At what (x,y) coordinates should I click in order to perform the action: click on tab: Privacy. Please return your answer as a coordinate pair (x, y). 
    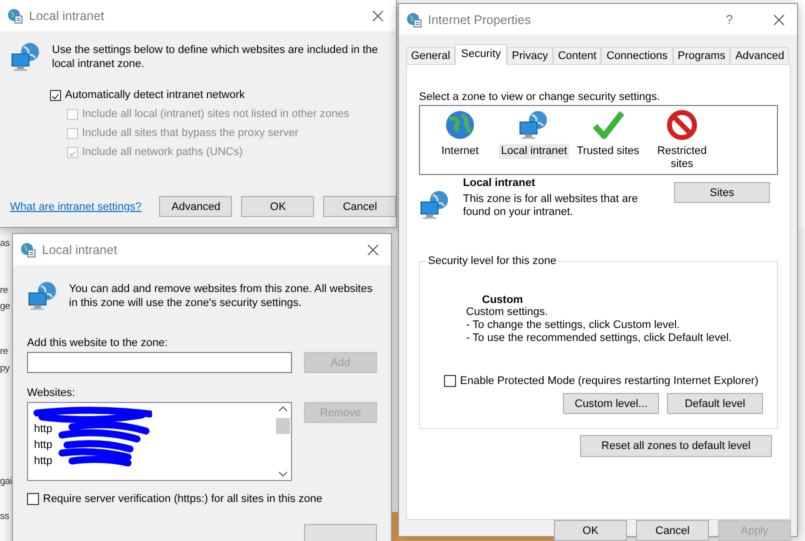
    Looking at the image, I should click on (529, 55).